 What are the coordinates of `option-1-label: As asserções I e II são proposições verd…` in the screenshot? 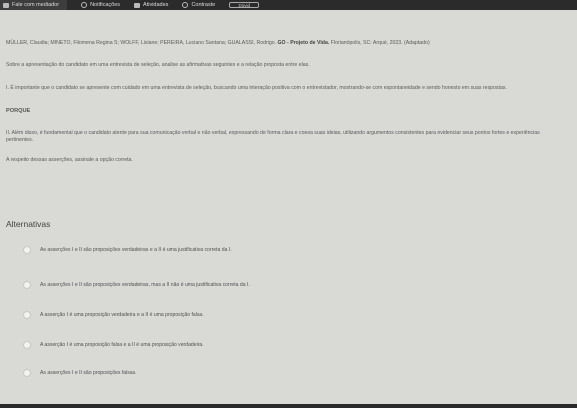 It's located at (136, 250).